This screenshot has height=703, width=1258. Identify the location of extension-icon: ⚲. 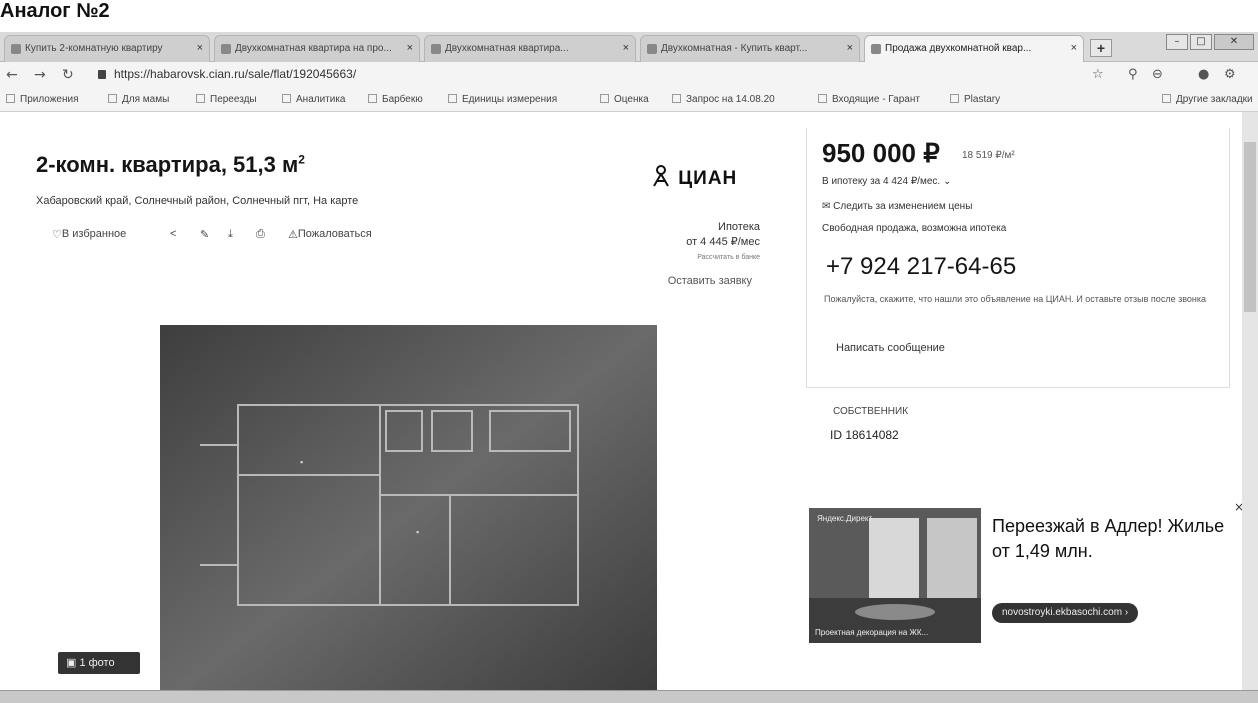
(1133, 74).